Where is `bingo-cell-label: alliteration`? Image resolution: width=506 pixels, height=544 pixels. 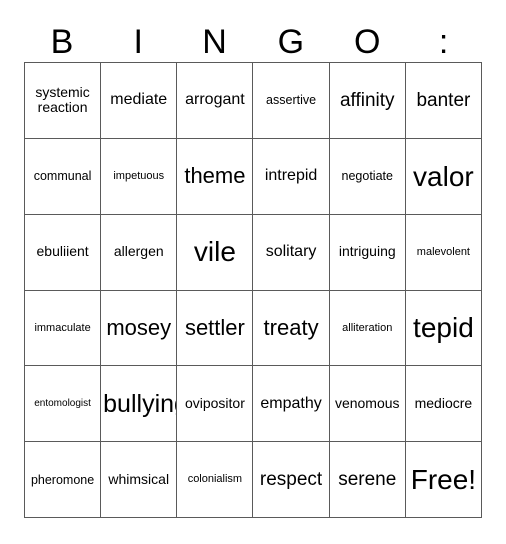 bingo-cell-label: alliteration is located at coordinates (367, 327).